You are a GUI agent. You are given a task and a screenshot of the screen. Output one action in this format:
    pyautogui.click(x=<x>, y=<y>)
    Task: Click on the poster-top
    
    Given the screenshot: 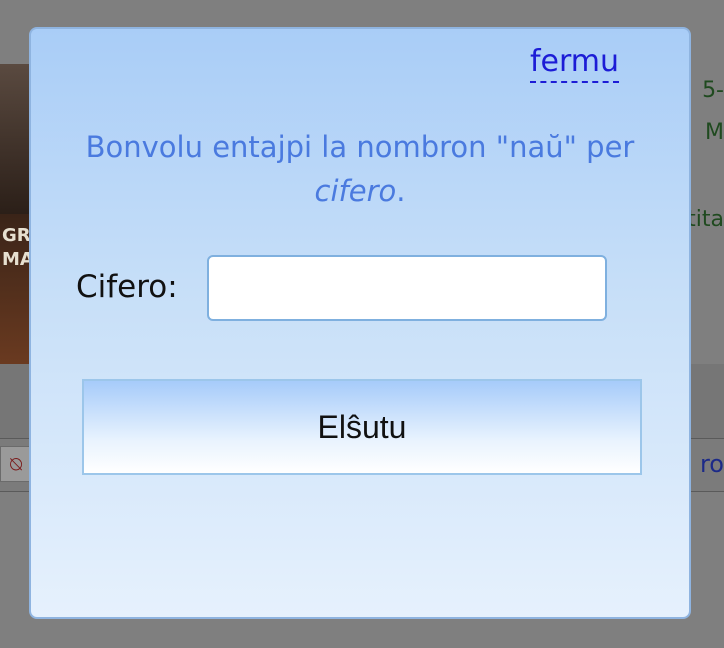 What is the action you would take?
    pyautogui.click(x=15, y=139)
    